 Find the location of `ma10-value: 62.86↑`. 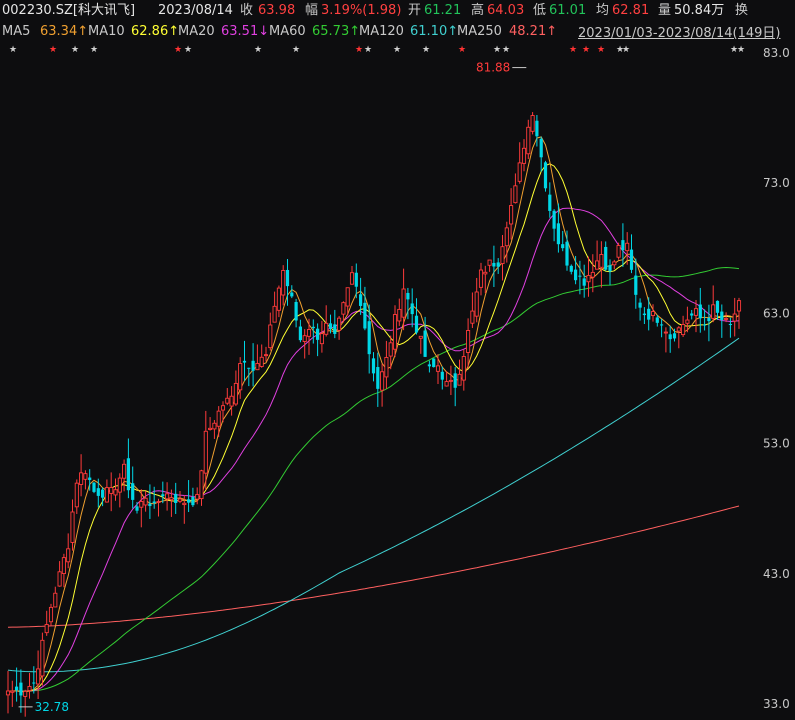

ma10-value: 62.86↑ is located at coordinates (155, 31).